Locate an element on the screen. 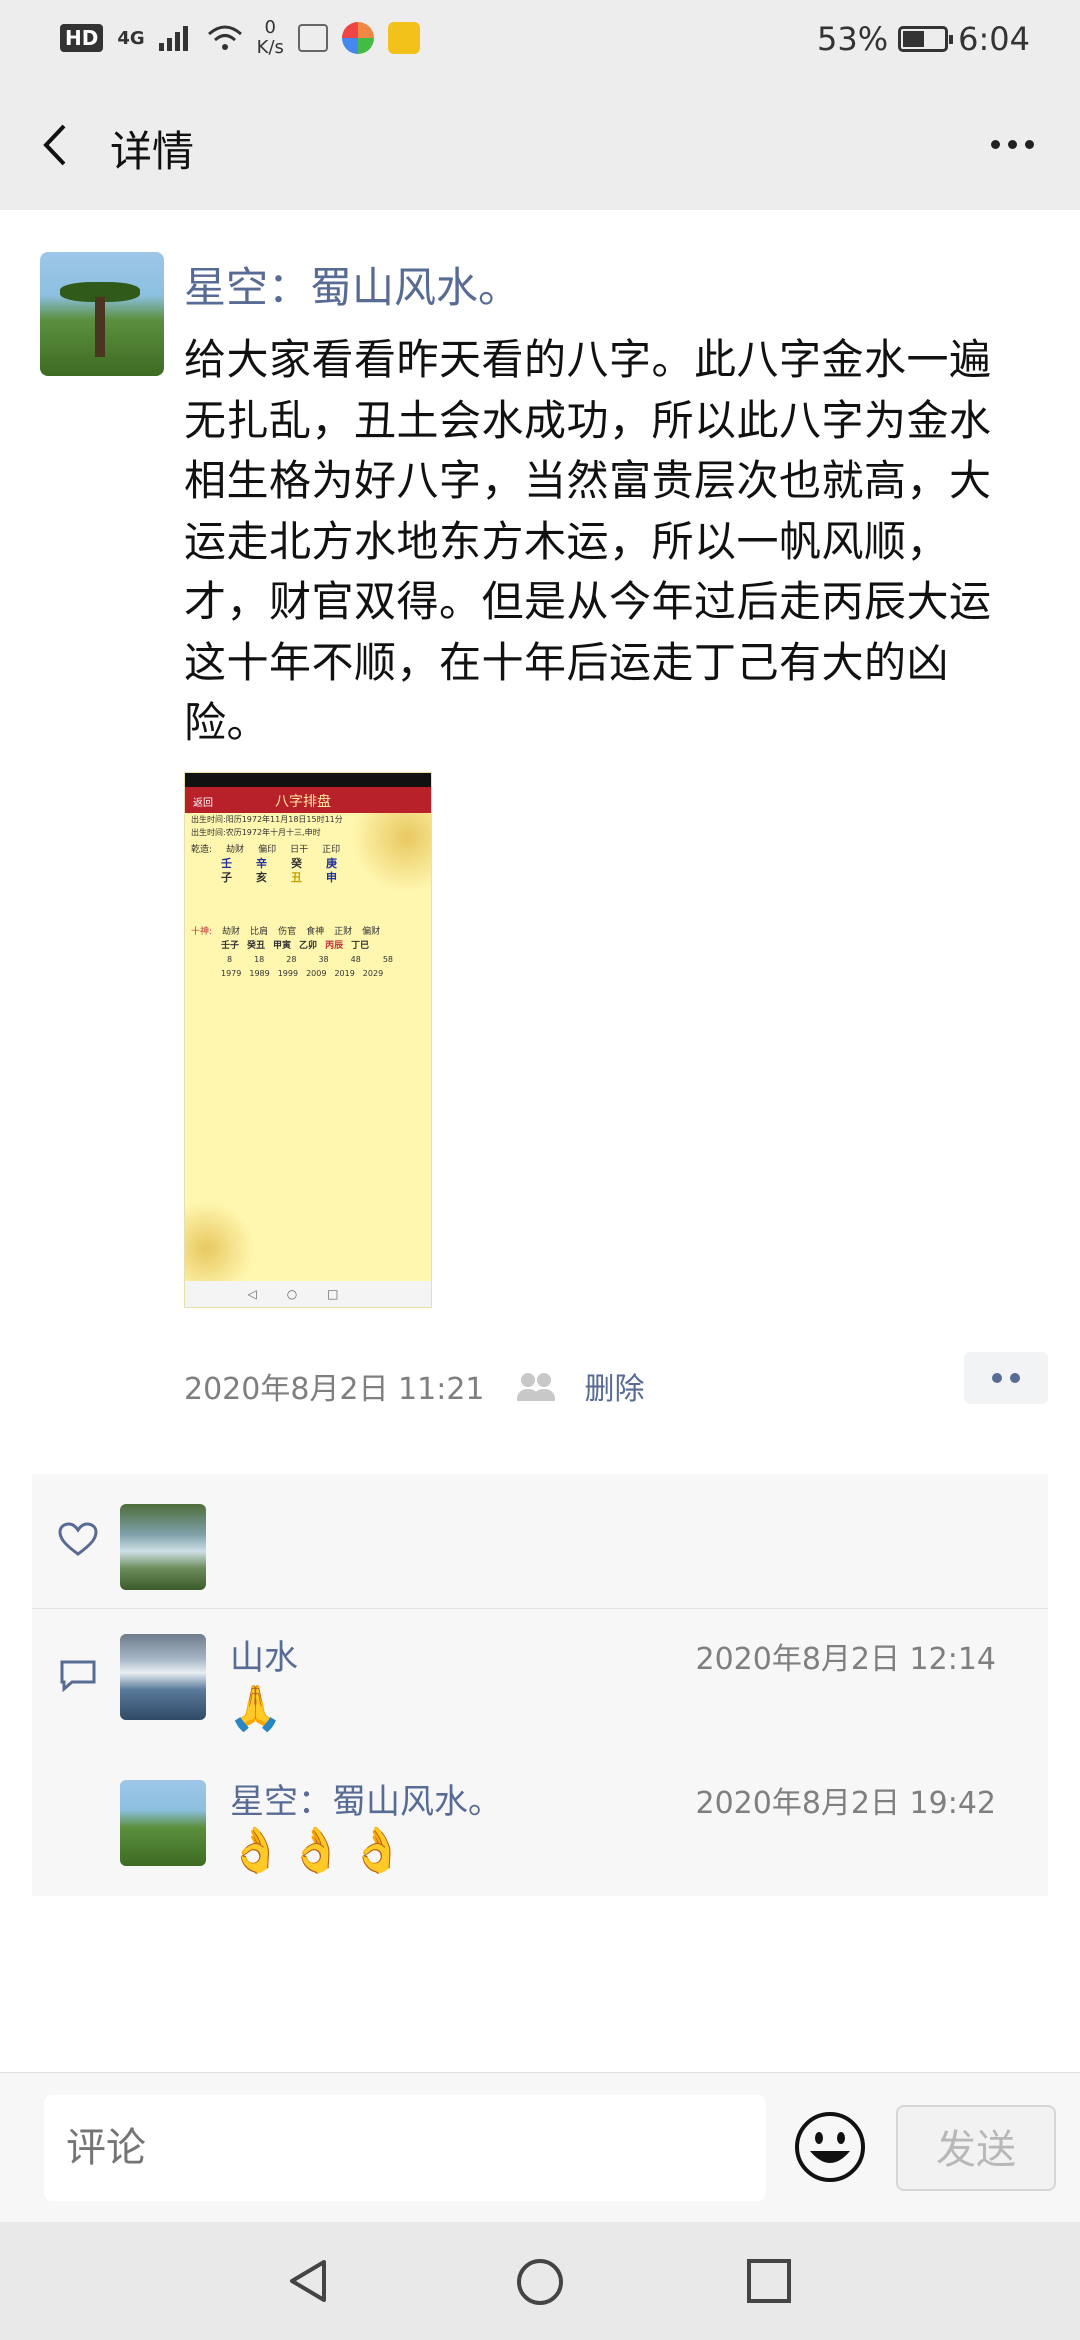  preview-stem: 辛 is located at coordinates (261, 863).